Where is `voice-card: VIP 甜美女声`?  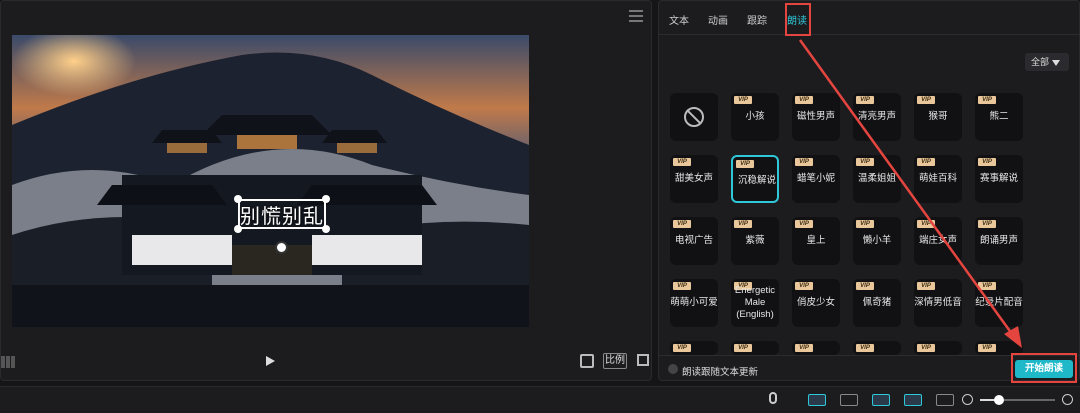
voice-card: VIP 甜美女声 is located at coordinates (694, 179).